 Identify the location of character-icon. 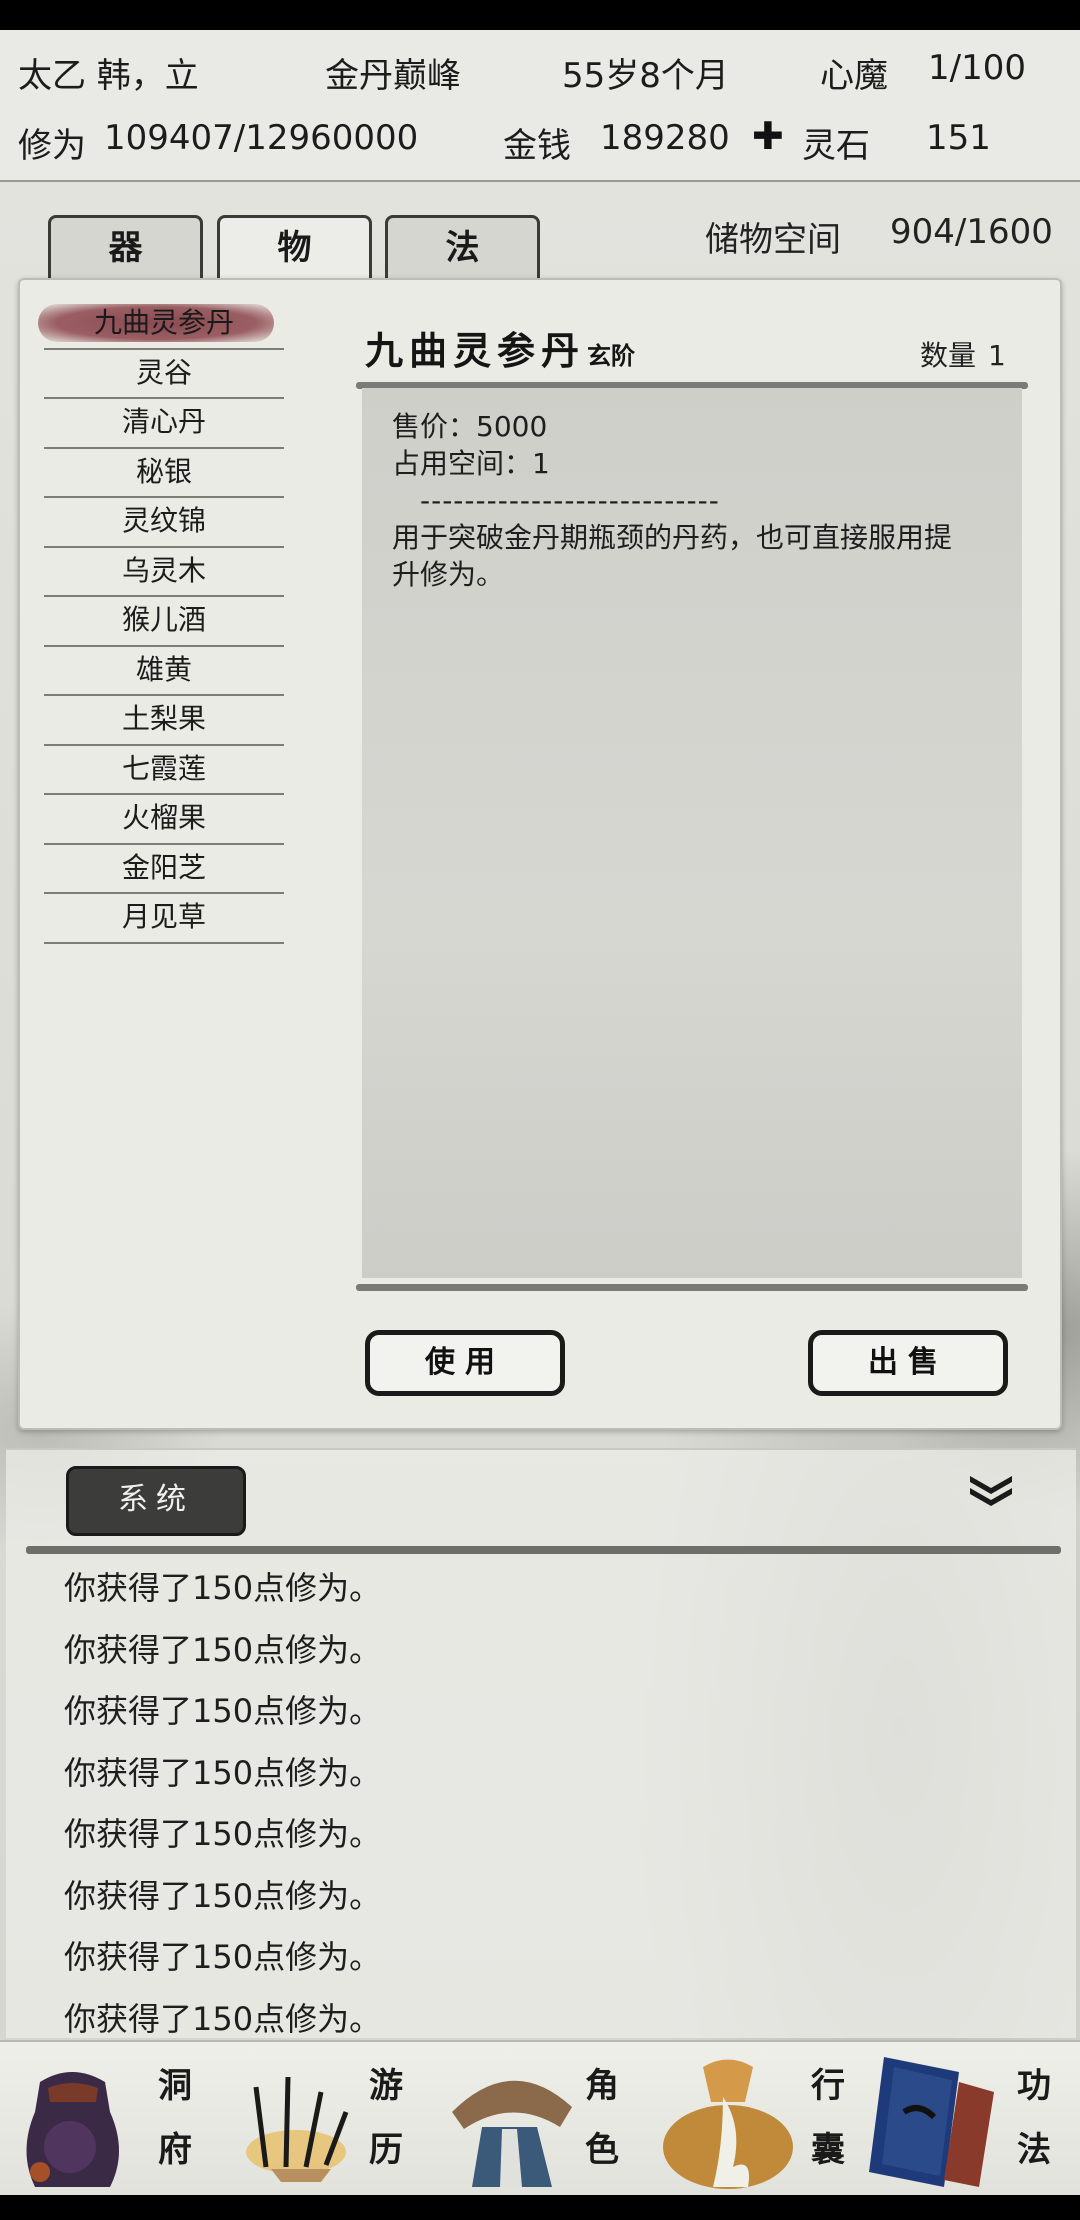
(512, 2133).